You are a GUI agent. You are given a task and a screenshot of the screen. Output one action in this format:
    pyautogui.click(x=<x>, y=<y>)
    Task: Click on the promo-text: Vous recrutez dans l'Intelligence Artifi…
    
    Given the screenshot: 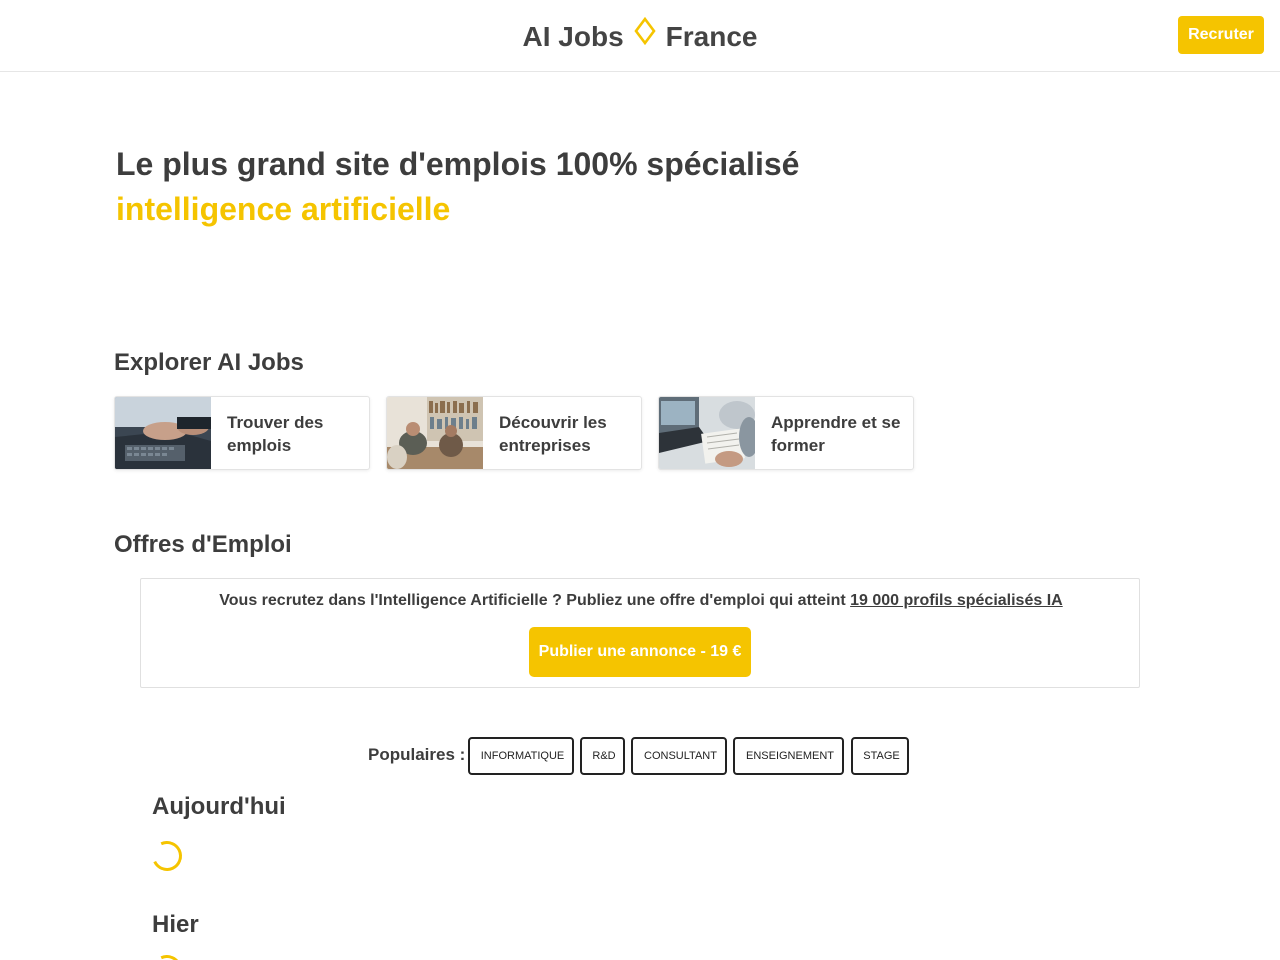 What is the action you would take?
    pyautogui.click(x=641, y=601)
    